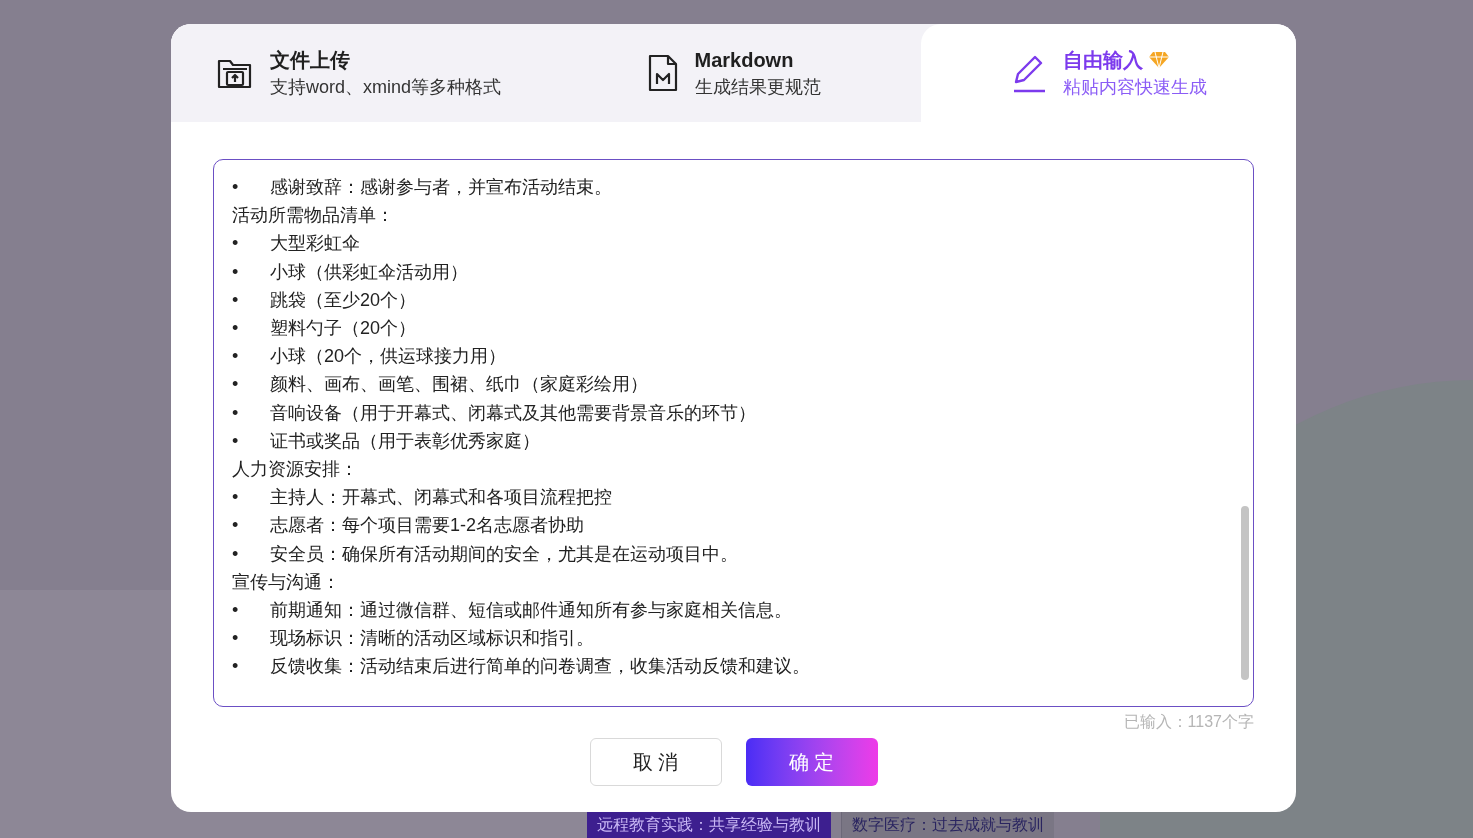 The height and width of the screenshot is (838, 1473). I want to click on character-count: 已输入：1137个字, so click(1188, 722).